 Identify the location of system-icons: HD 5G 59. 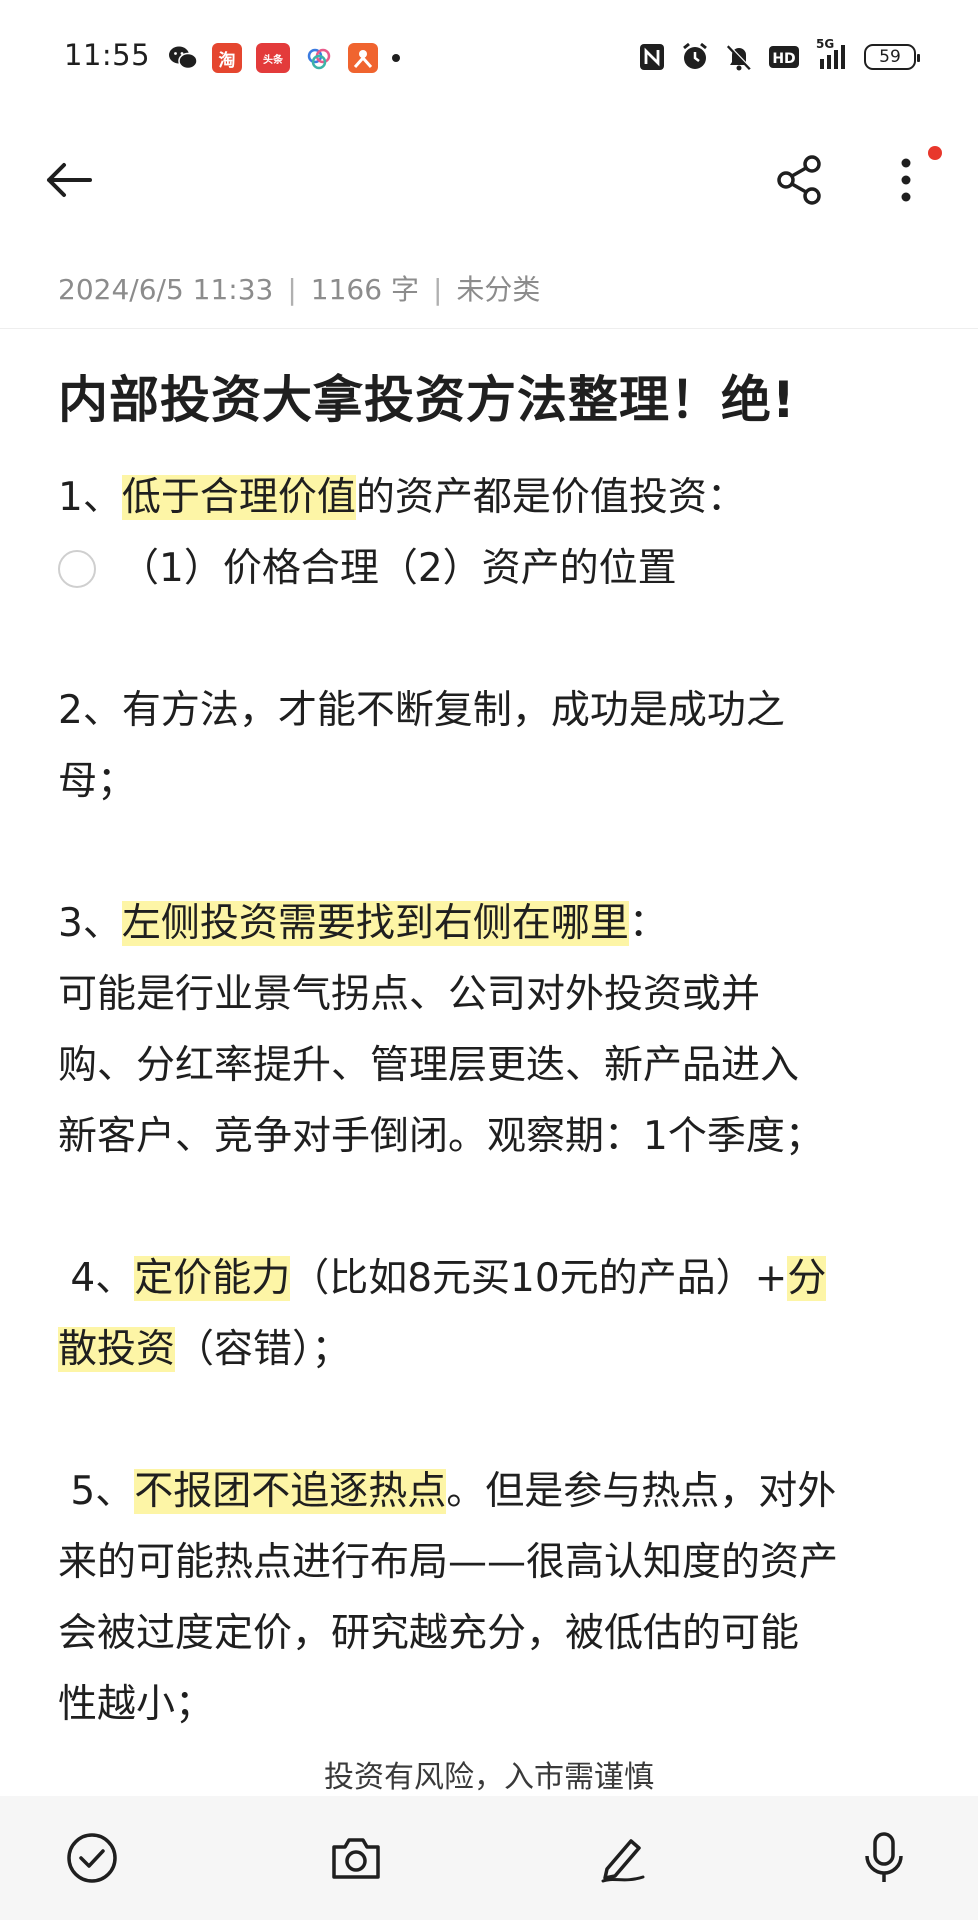
(779, 55).